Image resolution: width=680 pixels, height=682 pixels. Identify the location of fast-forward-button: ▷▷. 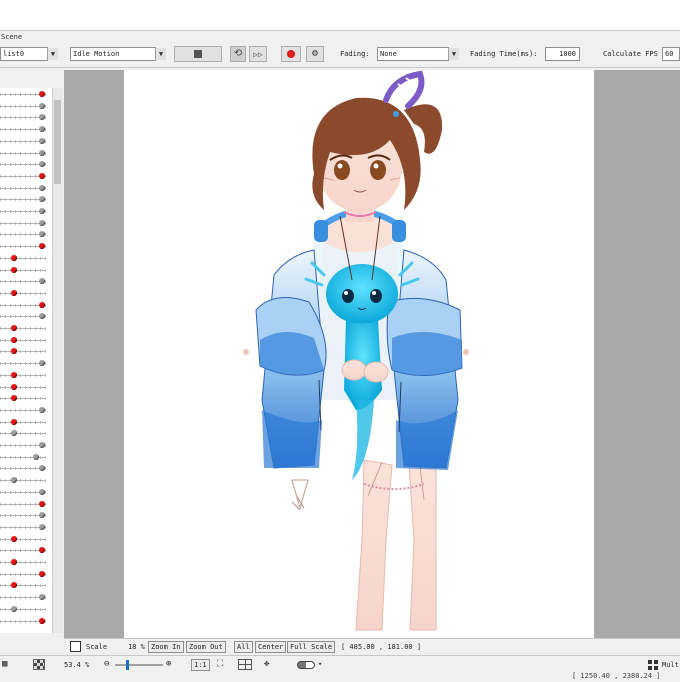
(258, 54).